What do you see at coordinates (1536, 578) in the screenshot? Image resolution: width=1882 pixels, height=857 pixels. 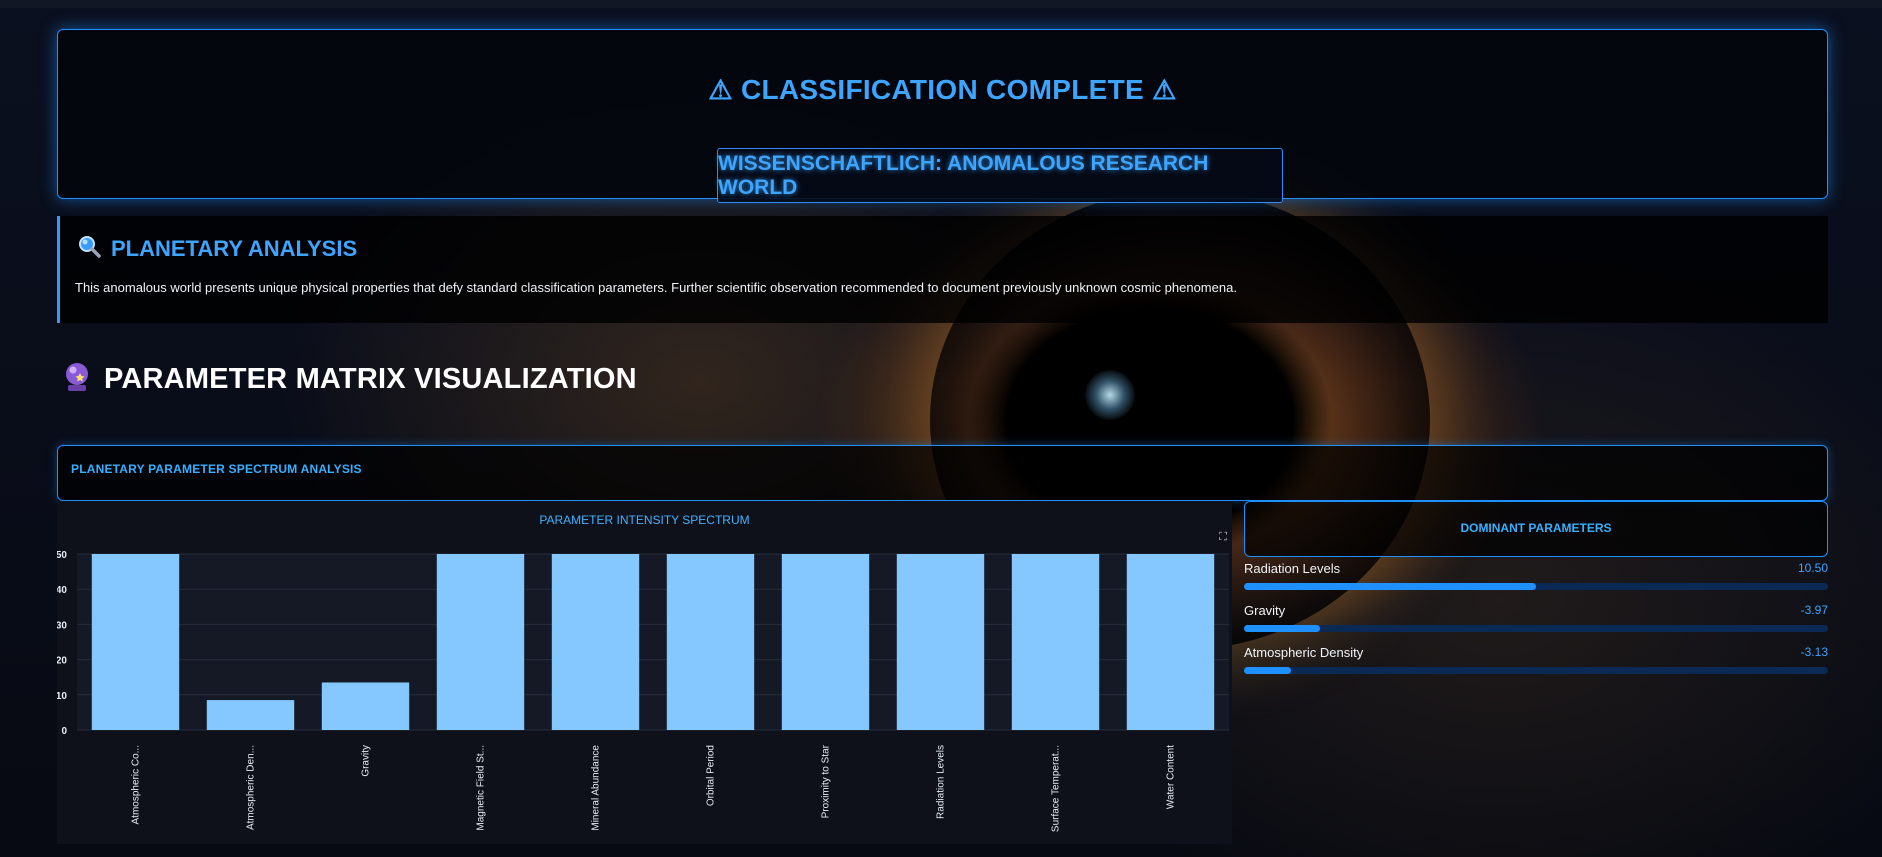 I see `dominant-param-radiation: Radiation Levels 10.50` at bounding box center [1536, 578].